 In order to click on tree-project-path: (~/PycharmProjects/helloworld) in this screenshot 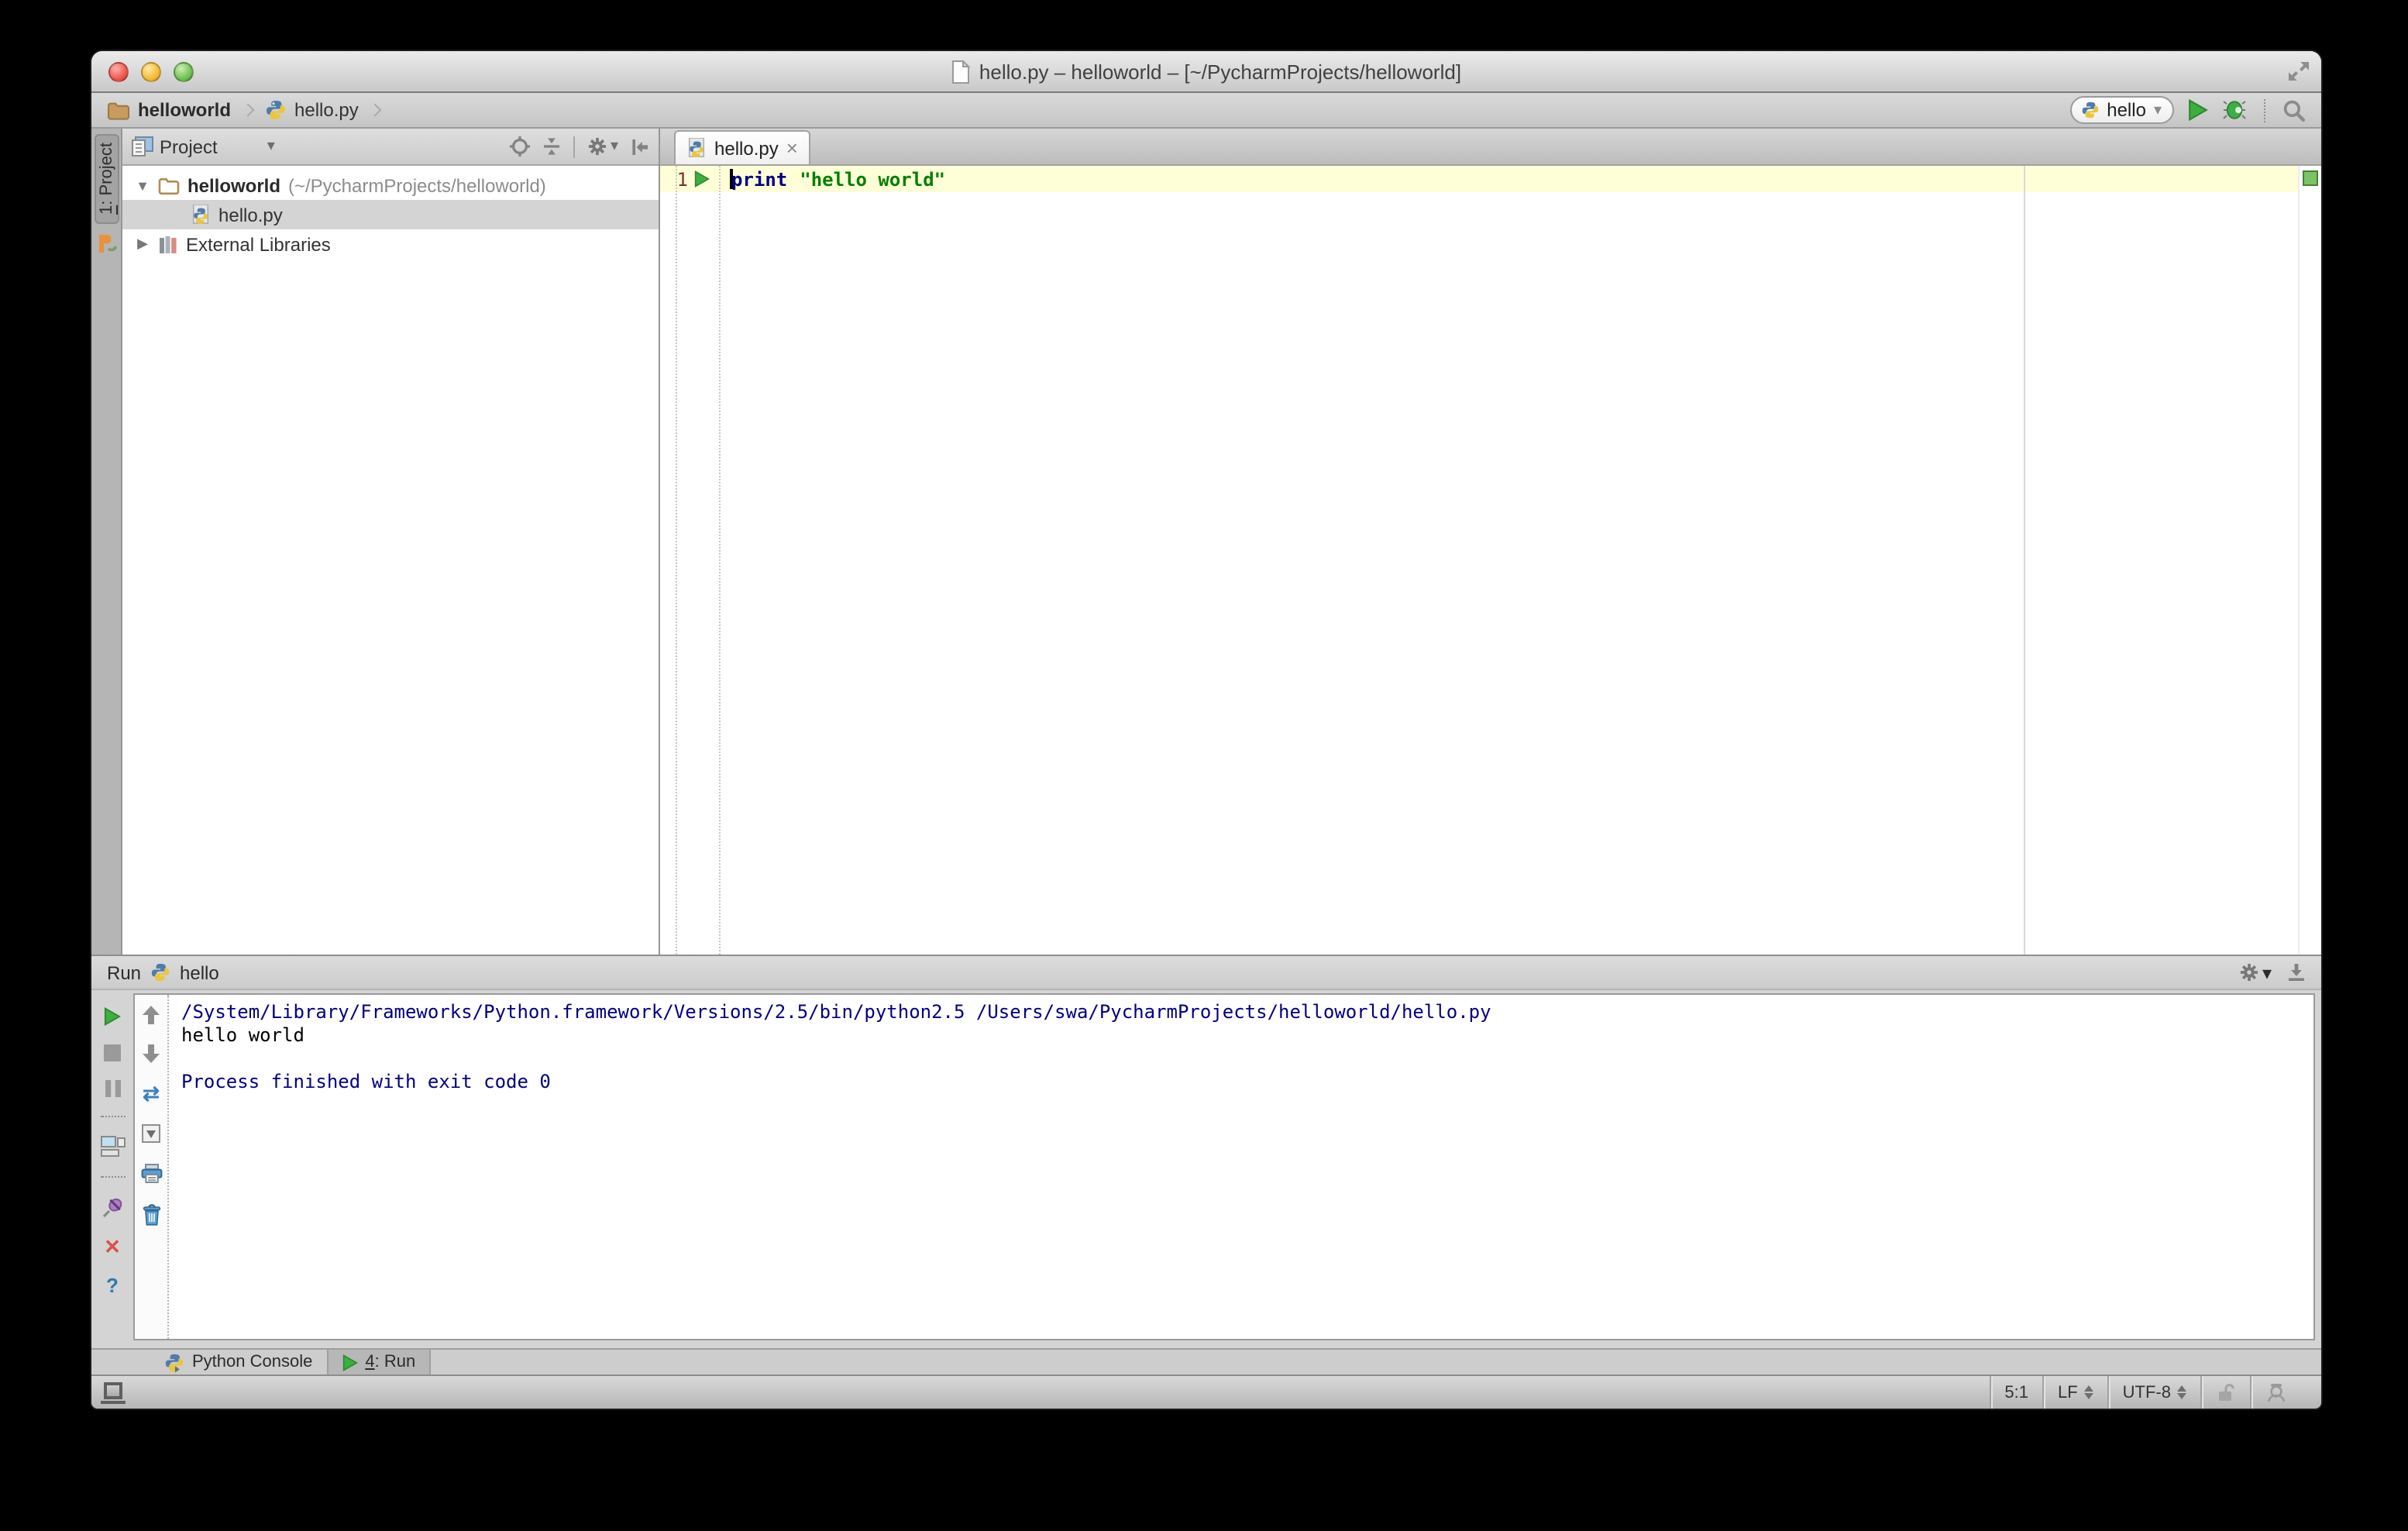, I will do `click(417, 185)`.